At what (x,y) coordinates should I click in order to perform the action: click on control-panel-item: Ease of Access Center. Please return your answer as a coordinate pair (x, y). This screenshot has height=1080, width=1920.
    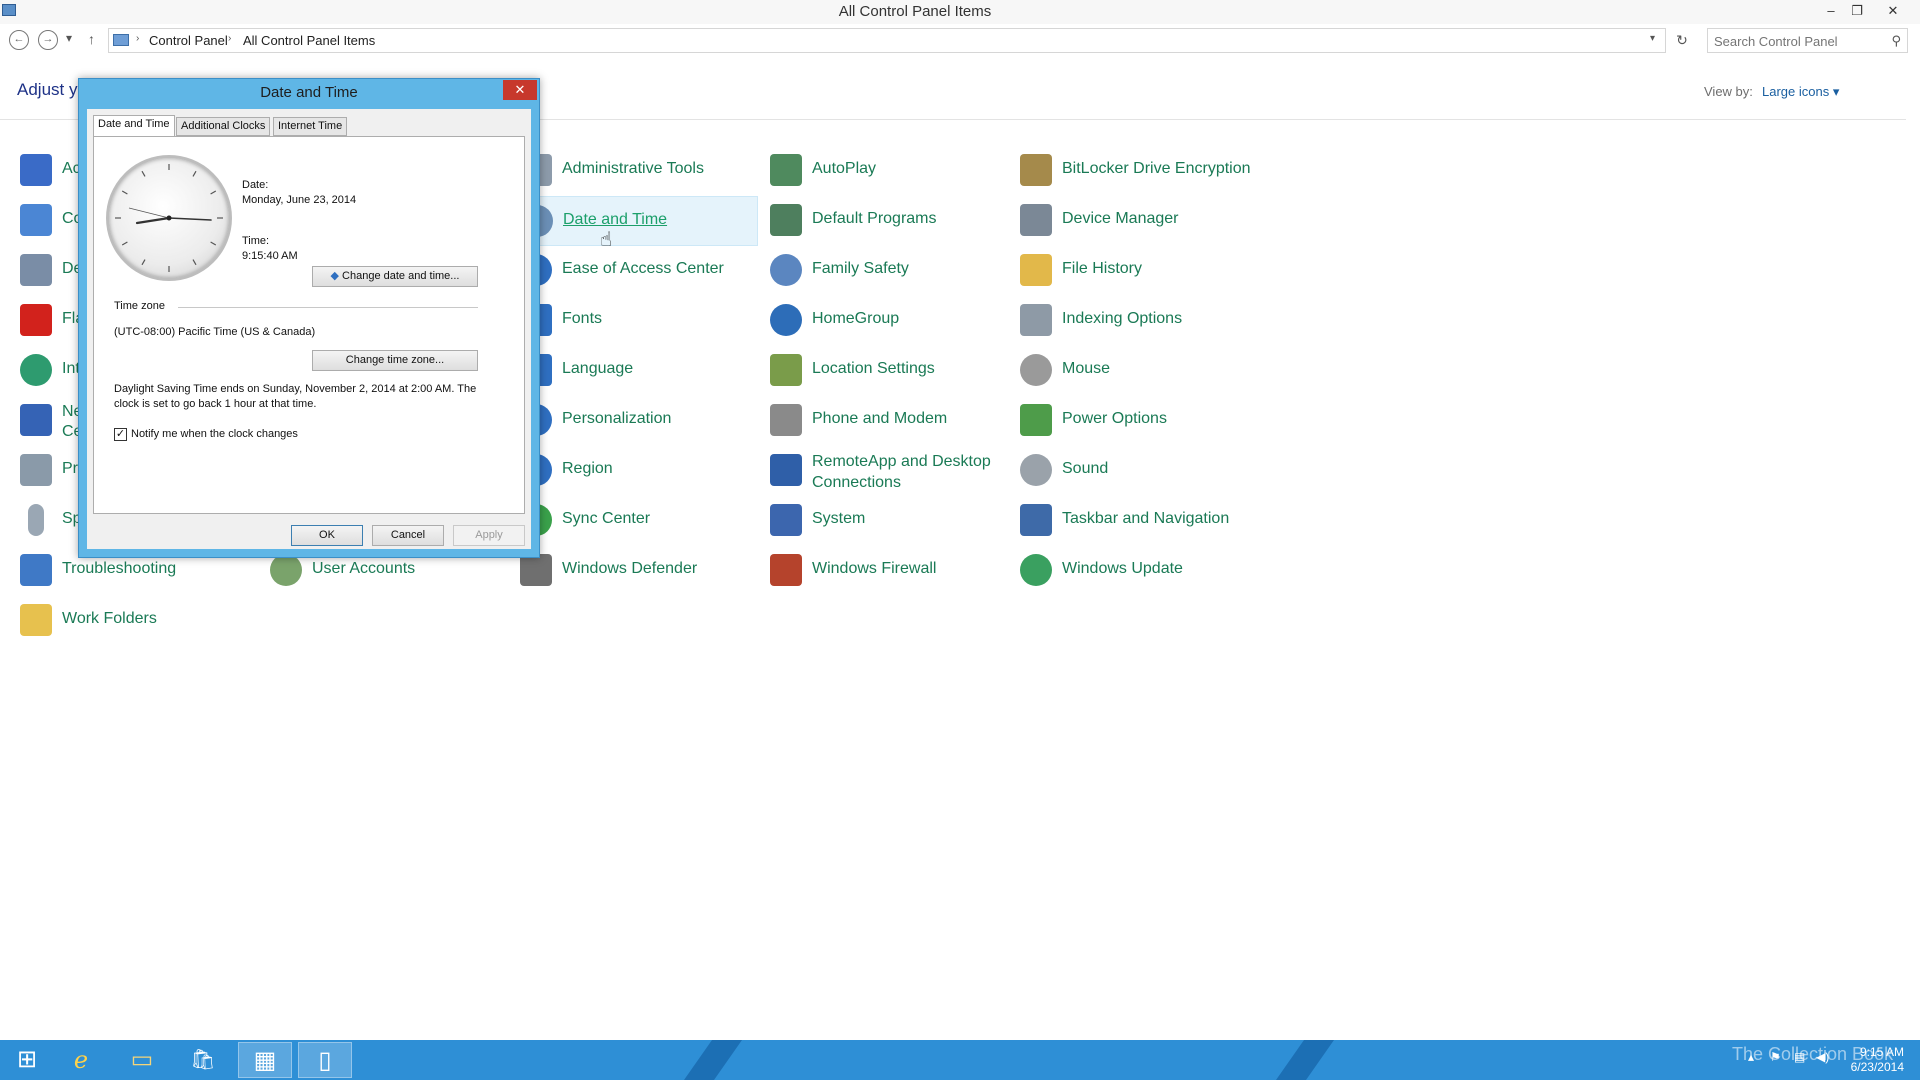
    Looking at the image, I should click on (640, 271).